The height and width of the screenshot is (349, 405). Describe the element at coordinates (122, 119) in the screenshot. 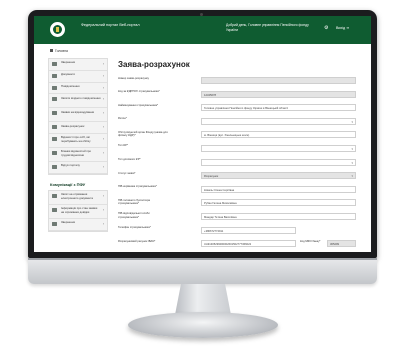

I see `field-label: Регіон*` at that location.